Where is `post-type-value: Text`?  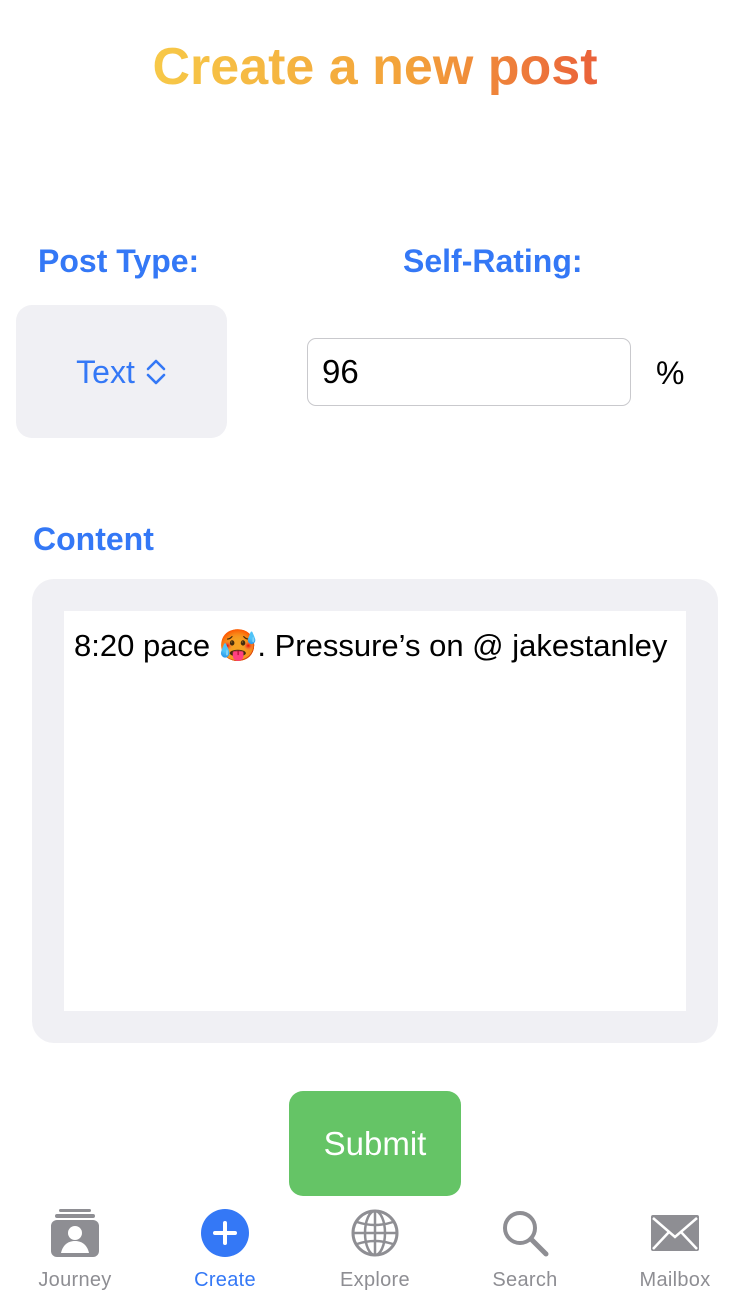 post-type-value: Text is located at coordinates (105, 371).